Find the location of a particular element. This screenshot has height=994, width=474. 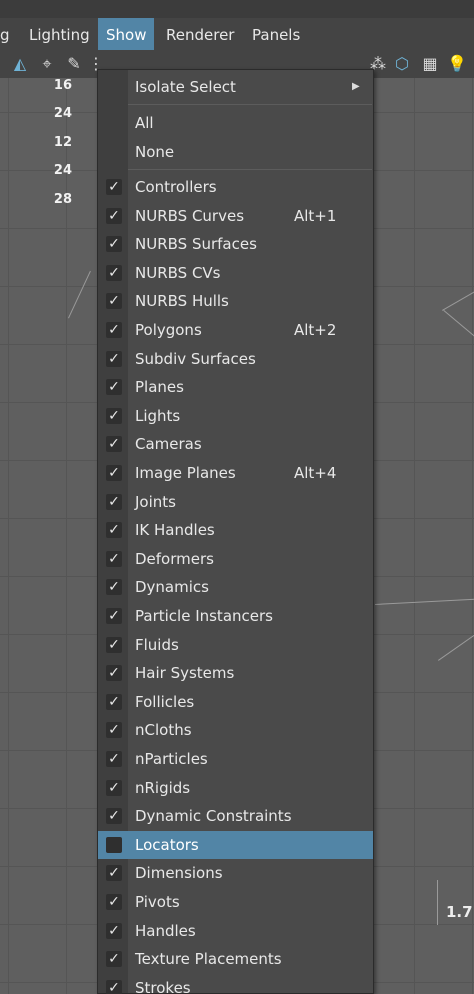

menu-item-handles: ✓ Handles is located at coordinates (235, 931).